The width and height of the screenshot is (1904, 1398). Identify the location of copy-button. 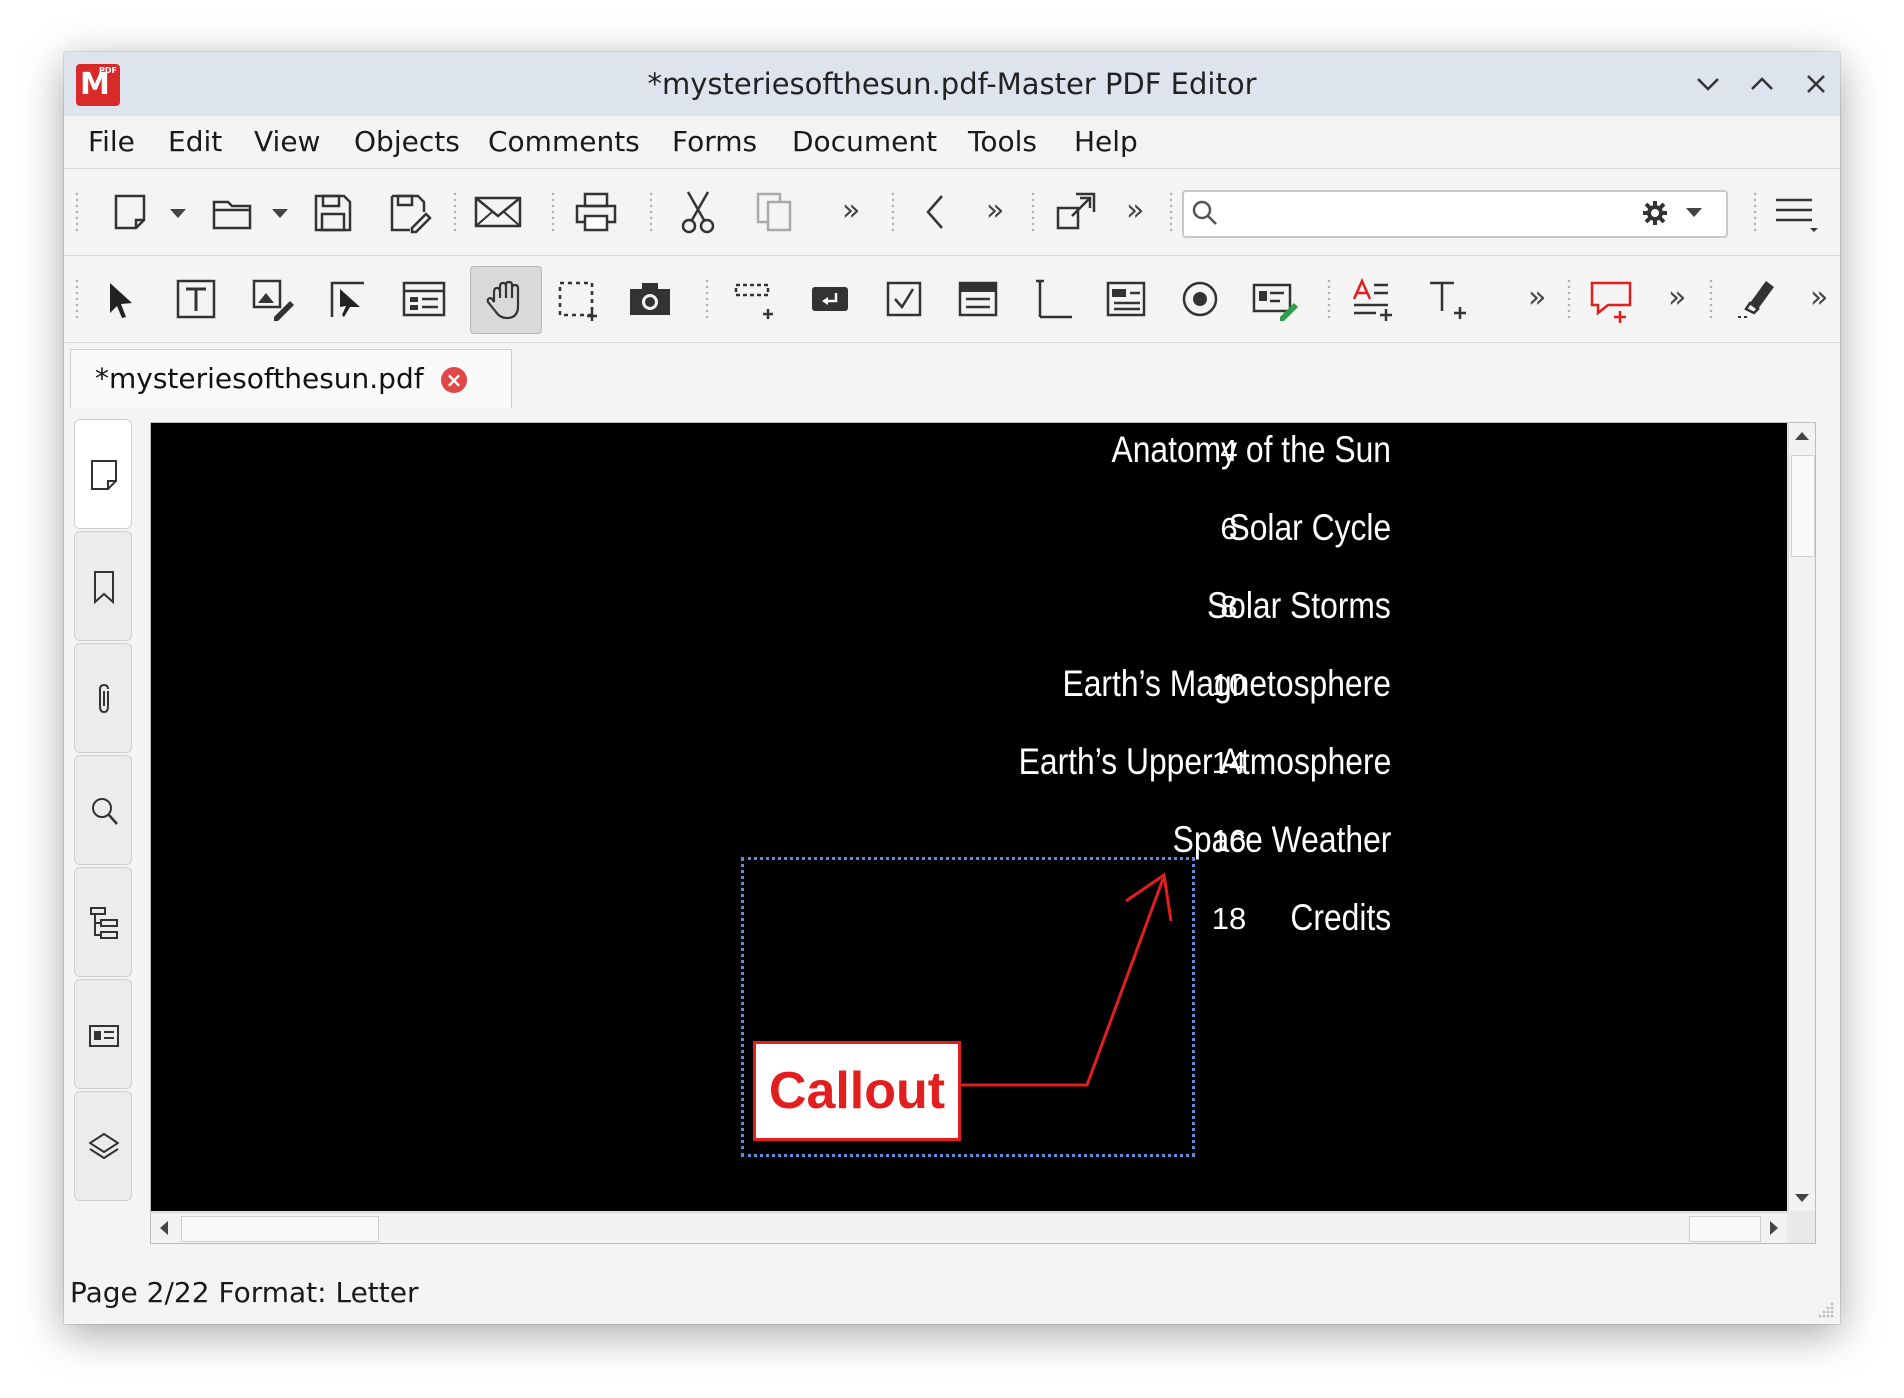
(774, 212).